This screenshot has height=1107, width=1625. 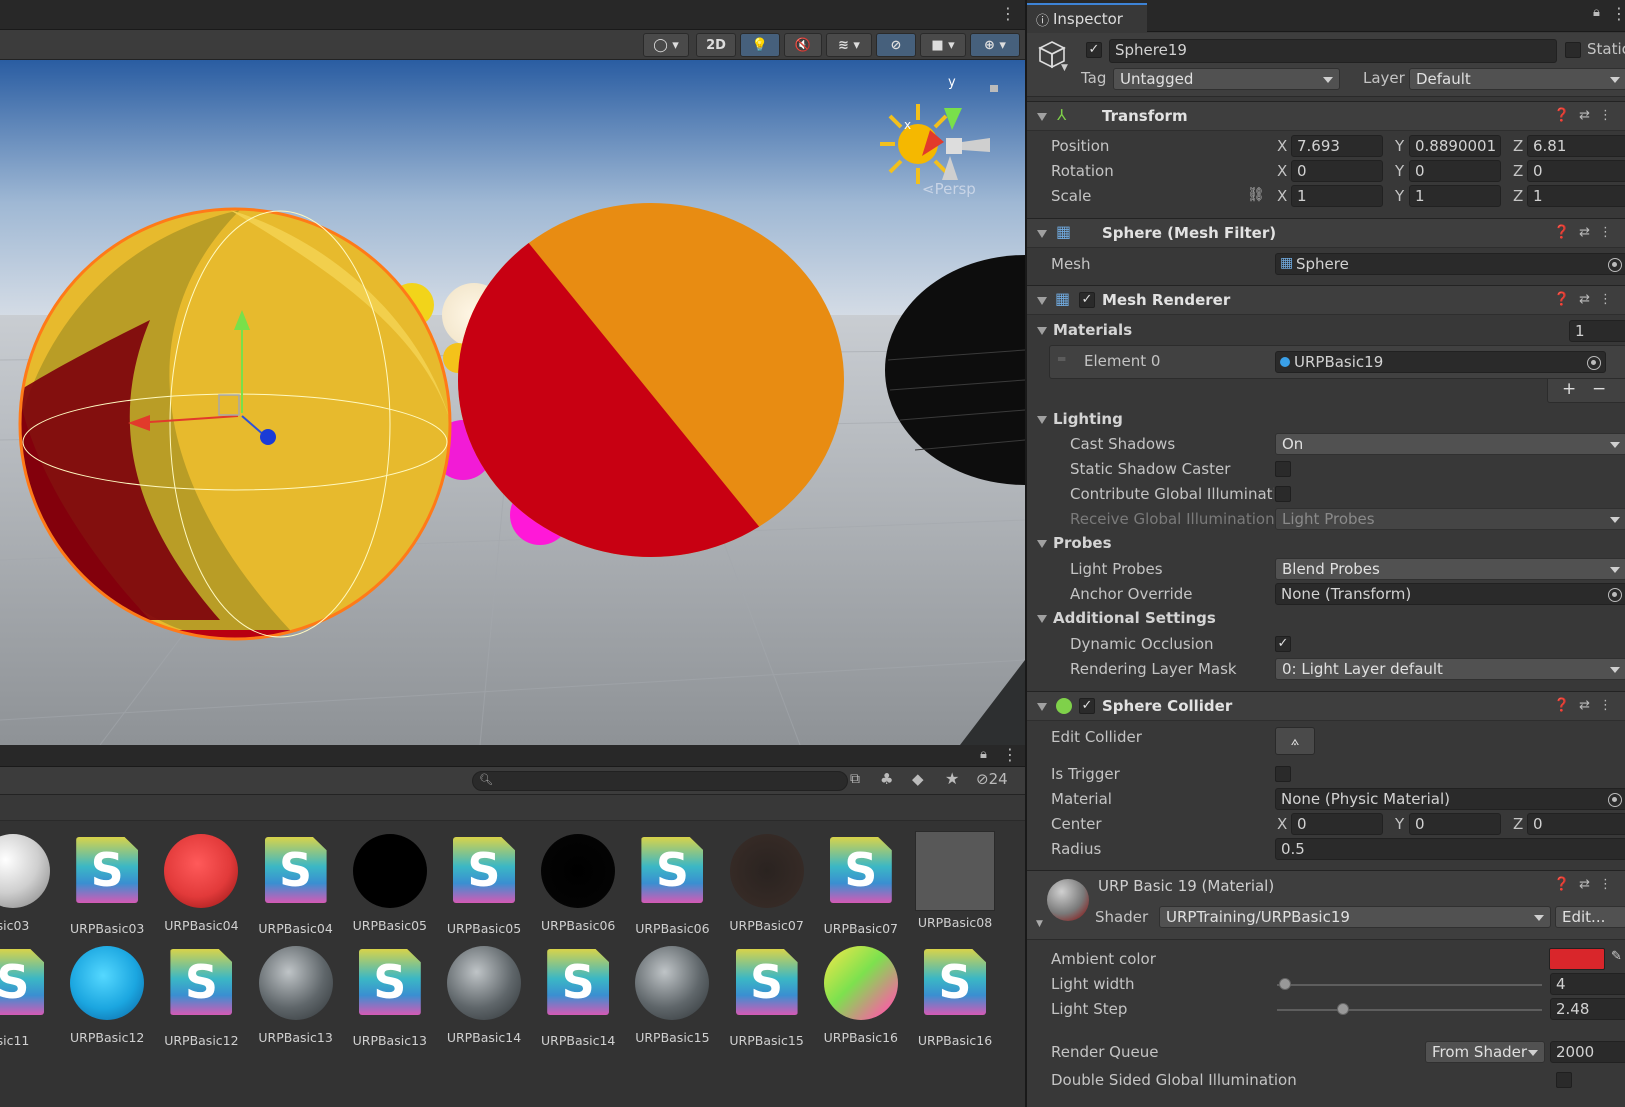 What do you see at coordinates (1283, 469) in the screenshot?
I see `static-shadow-caster-checkbox` at bounding box center [1283, 469].